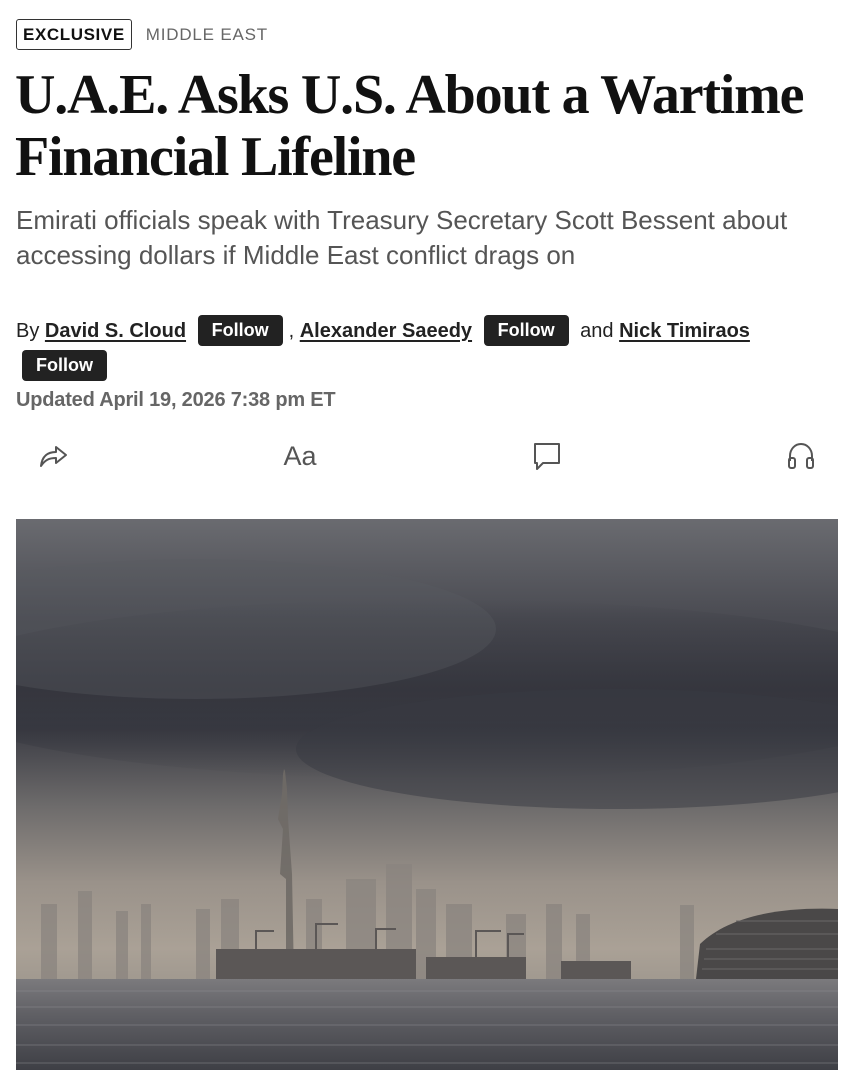 This screenshot has height=1080, width=854. What do you see at coordinates (64, 365) in the screenshot?
I see `follow-button-nick-timiraos: Follow` at bounding box center [64, 365].